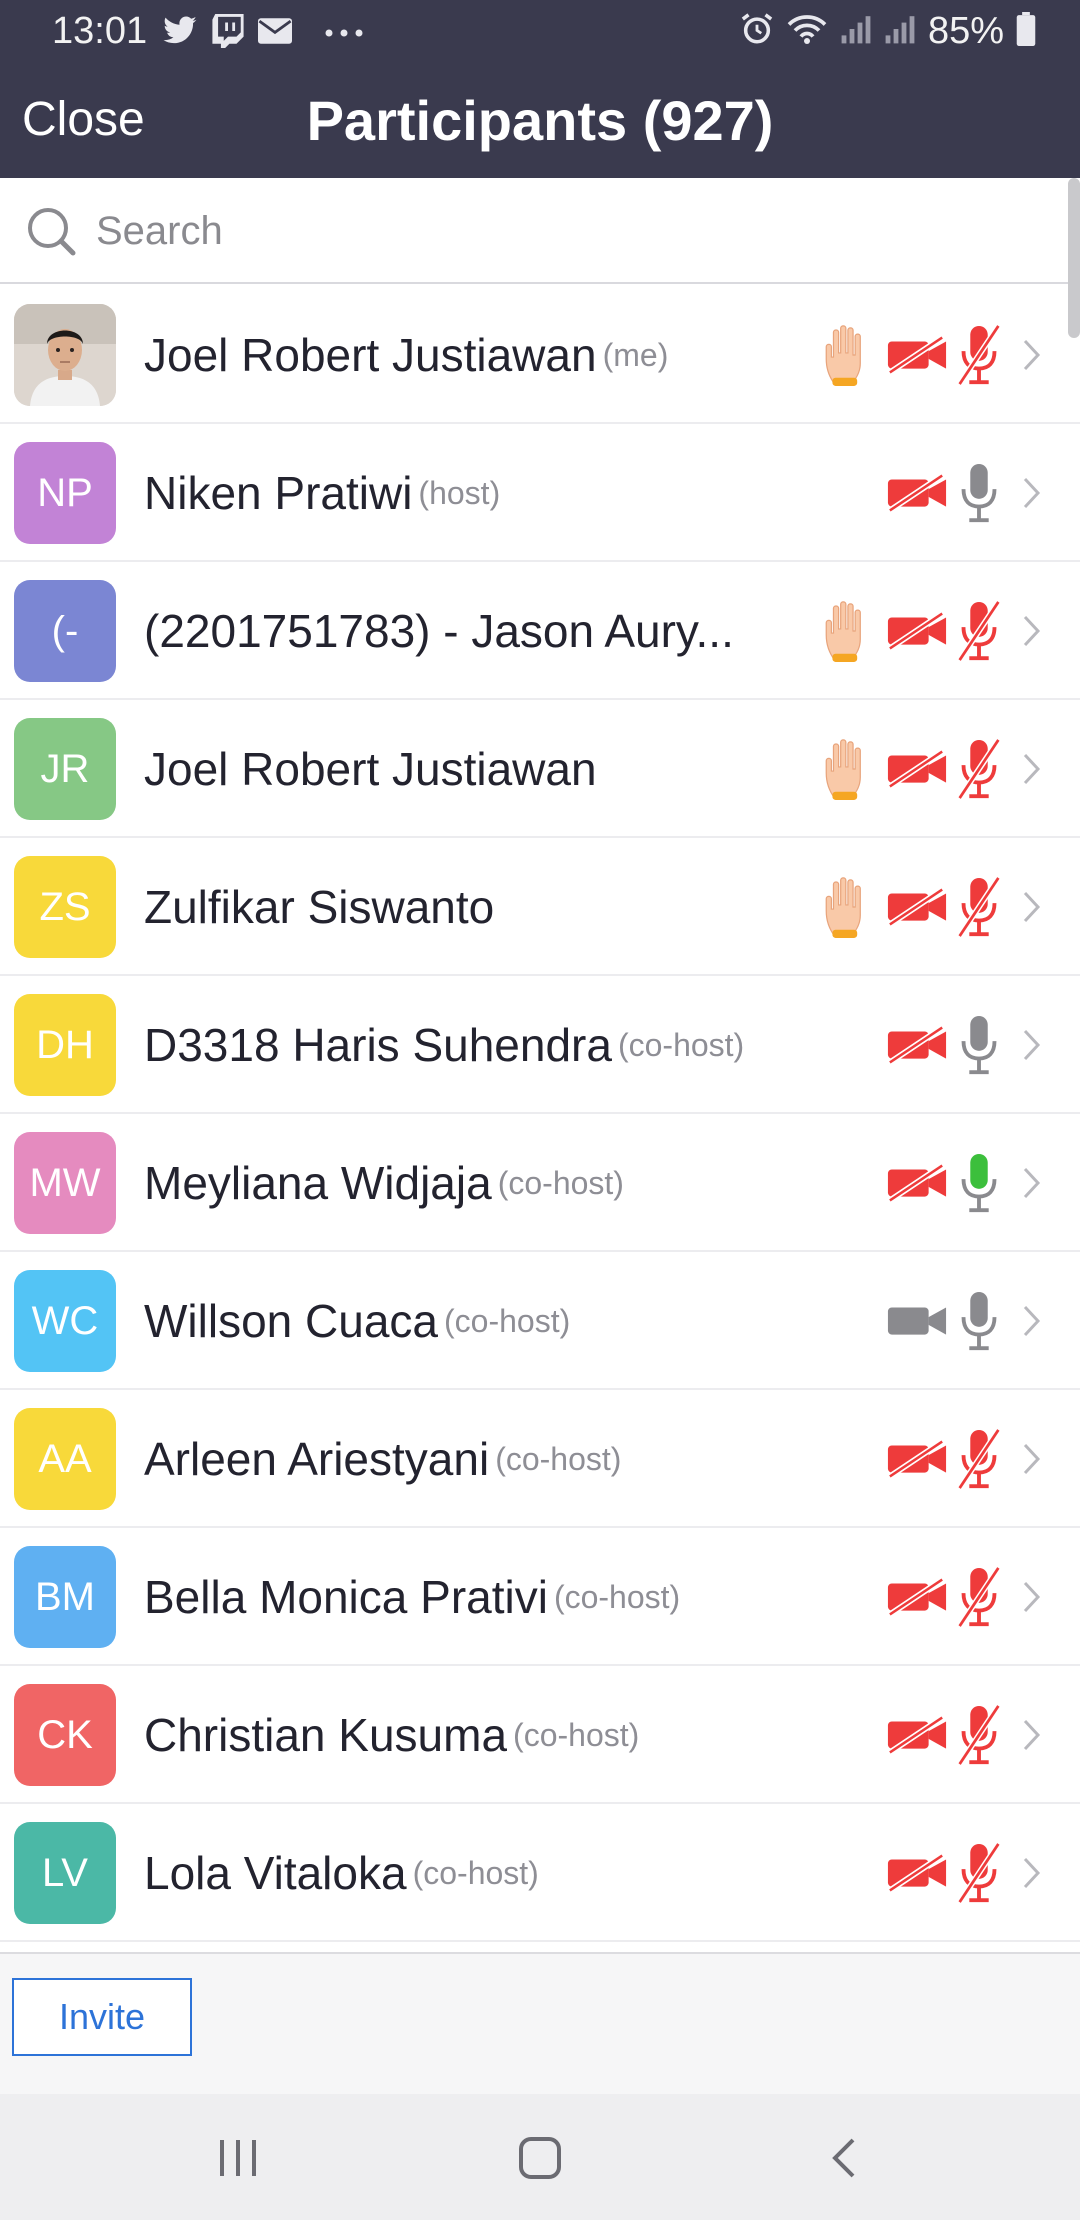 The image size is (1080, 2220). What do you see at coordinates (540, 907) in the screenshot?
I see `participant-row: ZS Zulfikar Siswanto` at bounding box center [540, 907].